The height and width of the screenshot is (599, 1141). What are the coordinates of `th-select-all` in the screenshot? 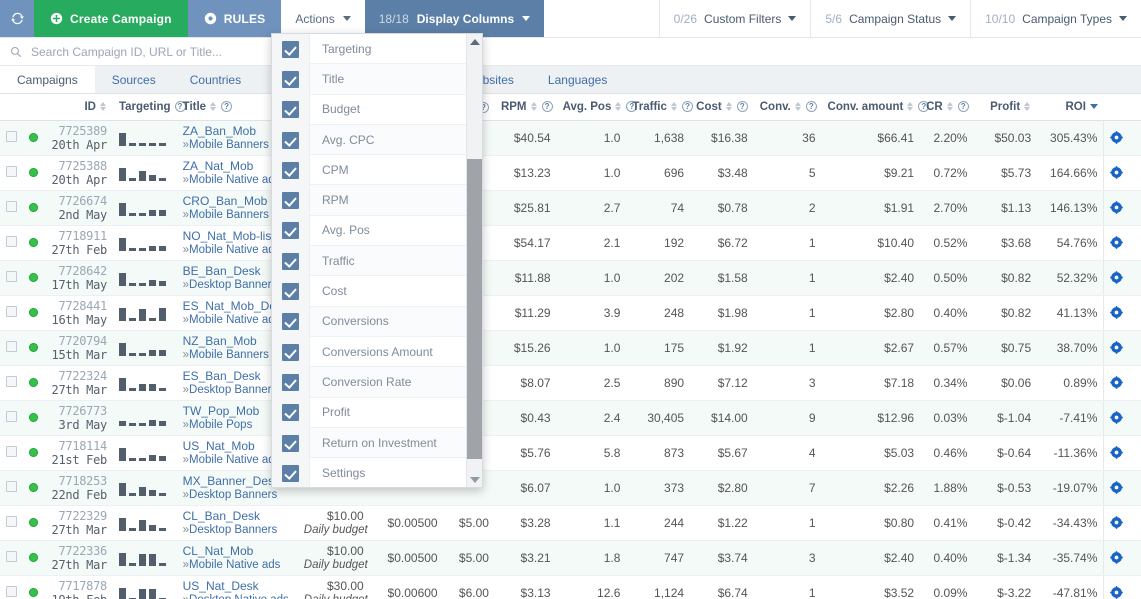 It's located at (11, 107).